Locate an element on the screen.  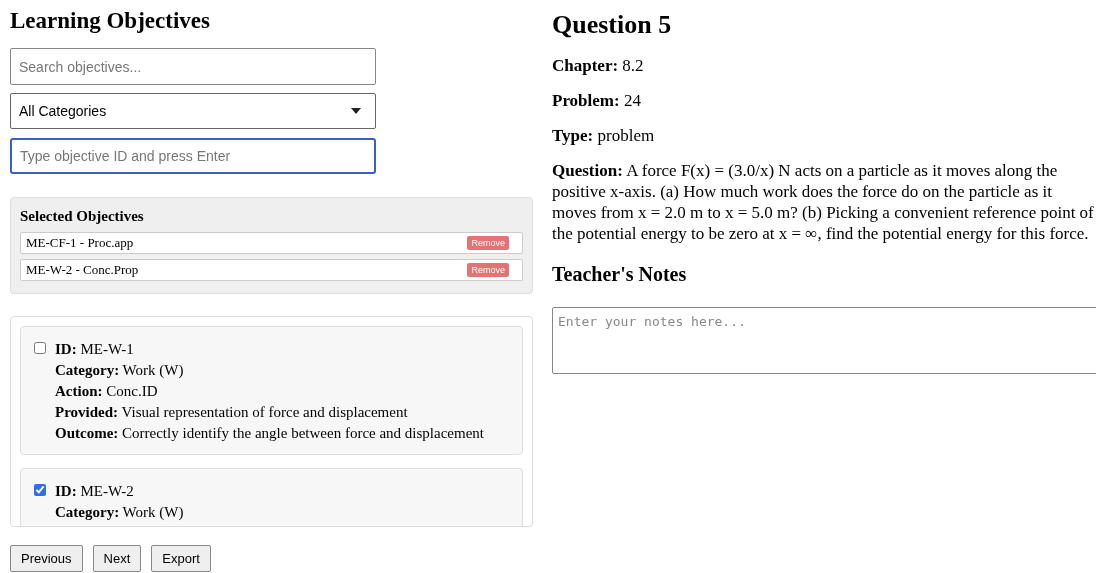
question-text: Question: A force F(x) = (3.0/x) N acts on a particle as it moves along the positive x-axis. (a) How much work does the force do on the particle as it moves from x = 2.0 m to x = 5.0 m? (b) Picking a convenient reference point of the potential energy to be zero at x = ∞, find the potential energy for this force. is located at coordinates (823, 202).